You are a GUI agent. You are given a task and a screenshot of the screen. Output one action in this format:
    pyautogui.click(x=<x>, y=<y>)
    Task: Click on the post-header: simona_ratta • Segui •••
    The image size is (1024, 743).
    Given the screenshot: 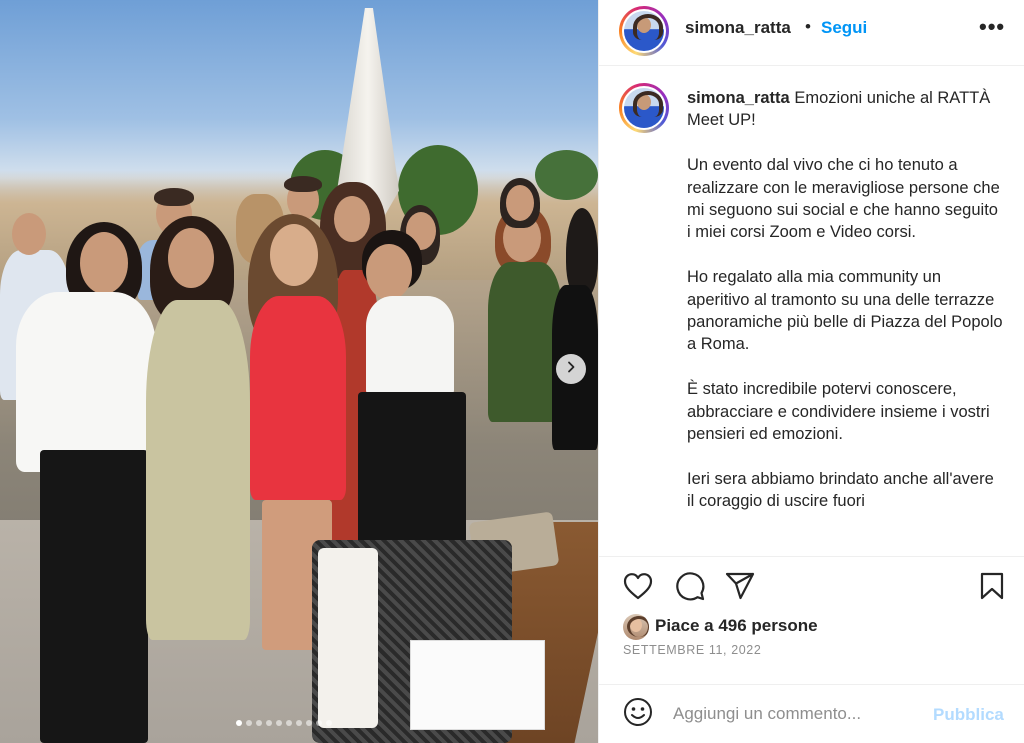 What is the action you would take?
    pyautogui.click(x=811, y=33)
    